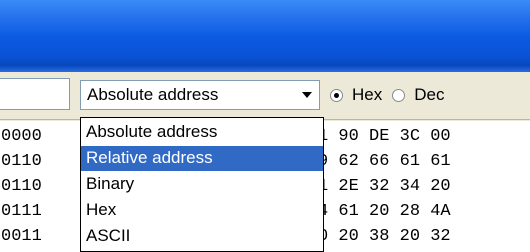  What do you see at coordinates (336, 95) in the screenshot?
I see `radio-hex-indicator` at bounding box center [336, 95].